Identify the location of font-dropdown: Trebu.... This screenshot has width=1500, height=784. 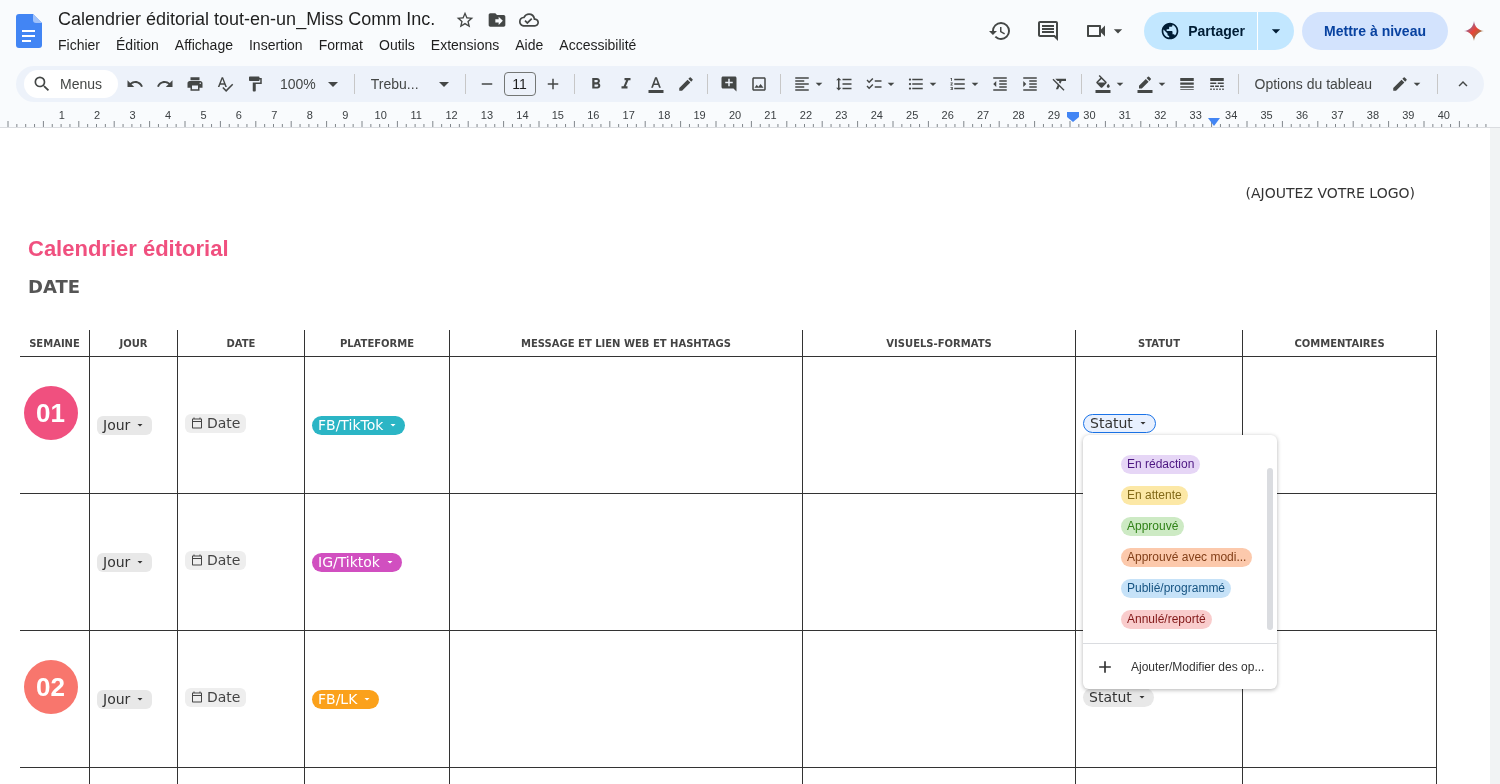
(409, 84).